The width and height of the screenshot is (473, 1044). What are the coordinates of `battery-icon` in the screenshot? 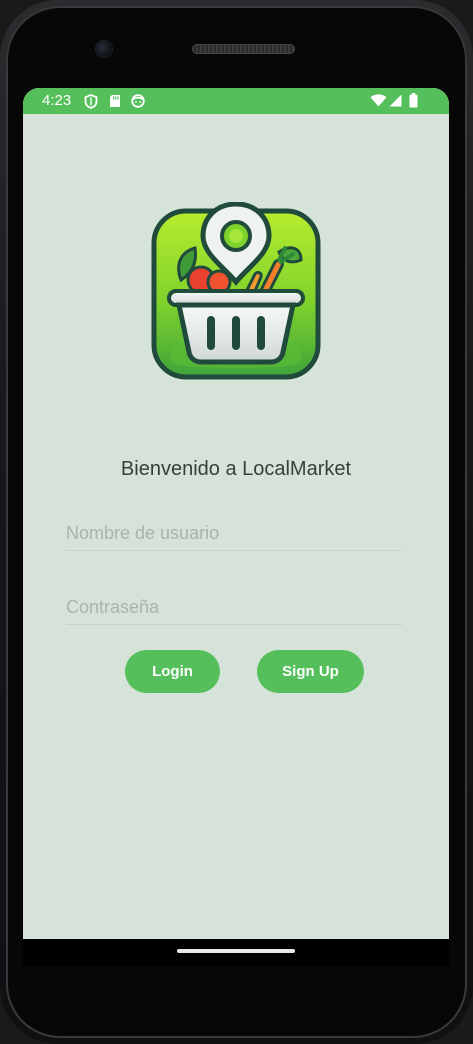 It's located at (413, 100).